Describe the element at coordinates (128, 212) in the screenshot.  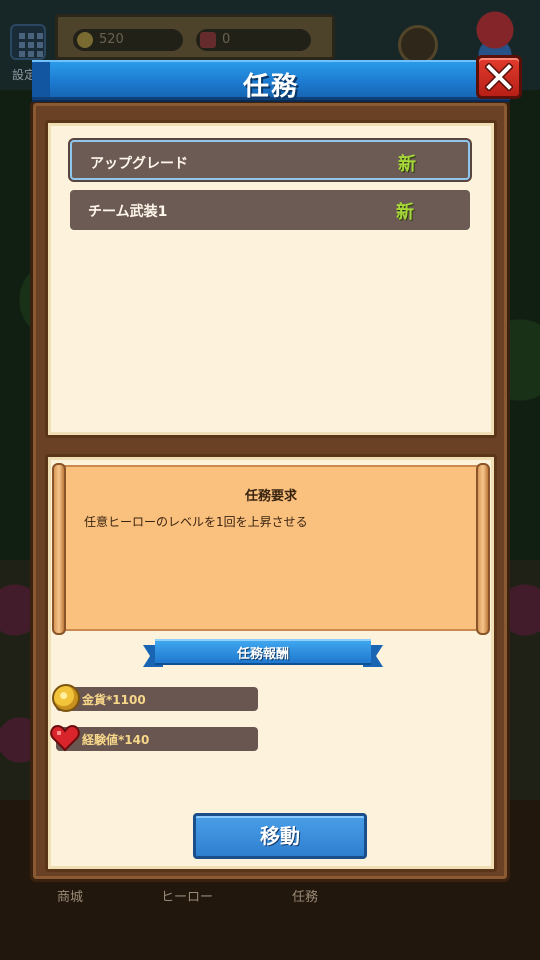
I see `quest-label: チーム武装1` at that location.